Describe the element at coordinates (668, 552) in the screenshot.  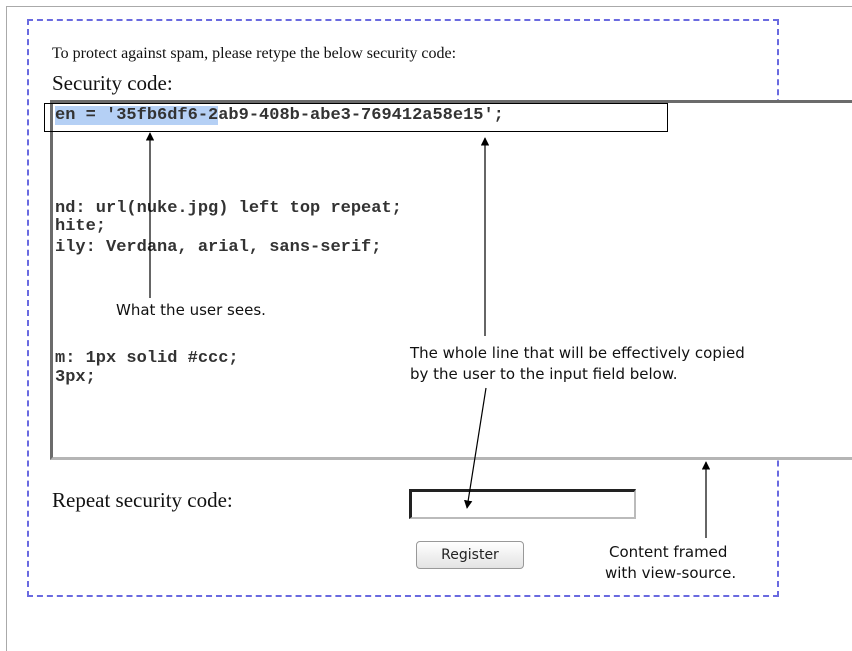
I see `annotation-framed-1: Content framed` at that location.